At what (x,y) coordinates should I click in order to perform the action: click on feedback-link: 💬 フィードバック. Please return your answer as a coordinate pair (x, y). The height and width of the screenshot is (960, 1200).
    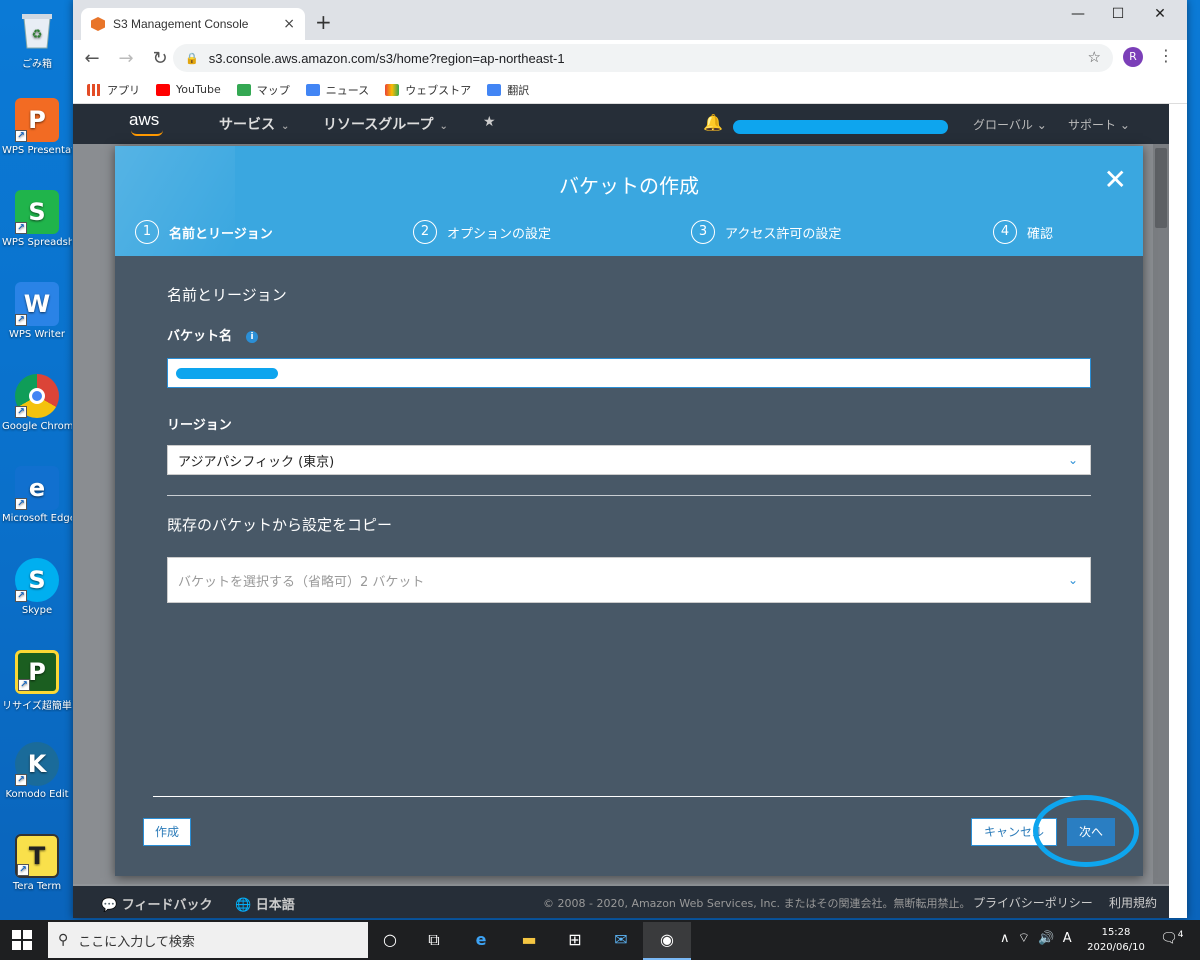
    Looking at the image, I should click on (156, 903).